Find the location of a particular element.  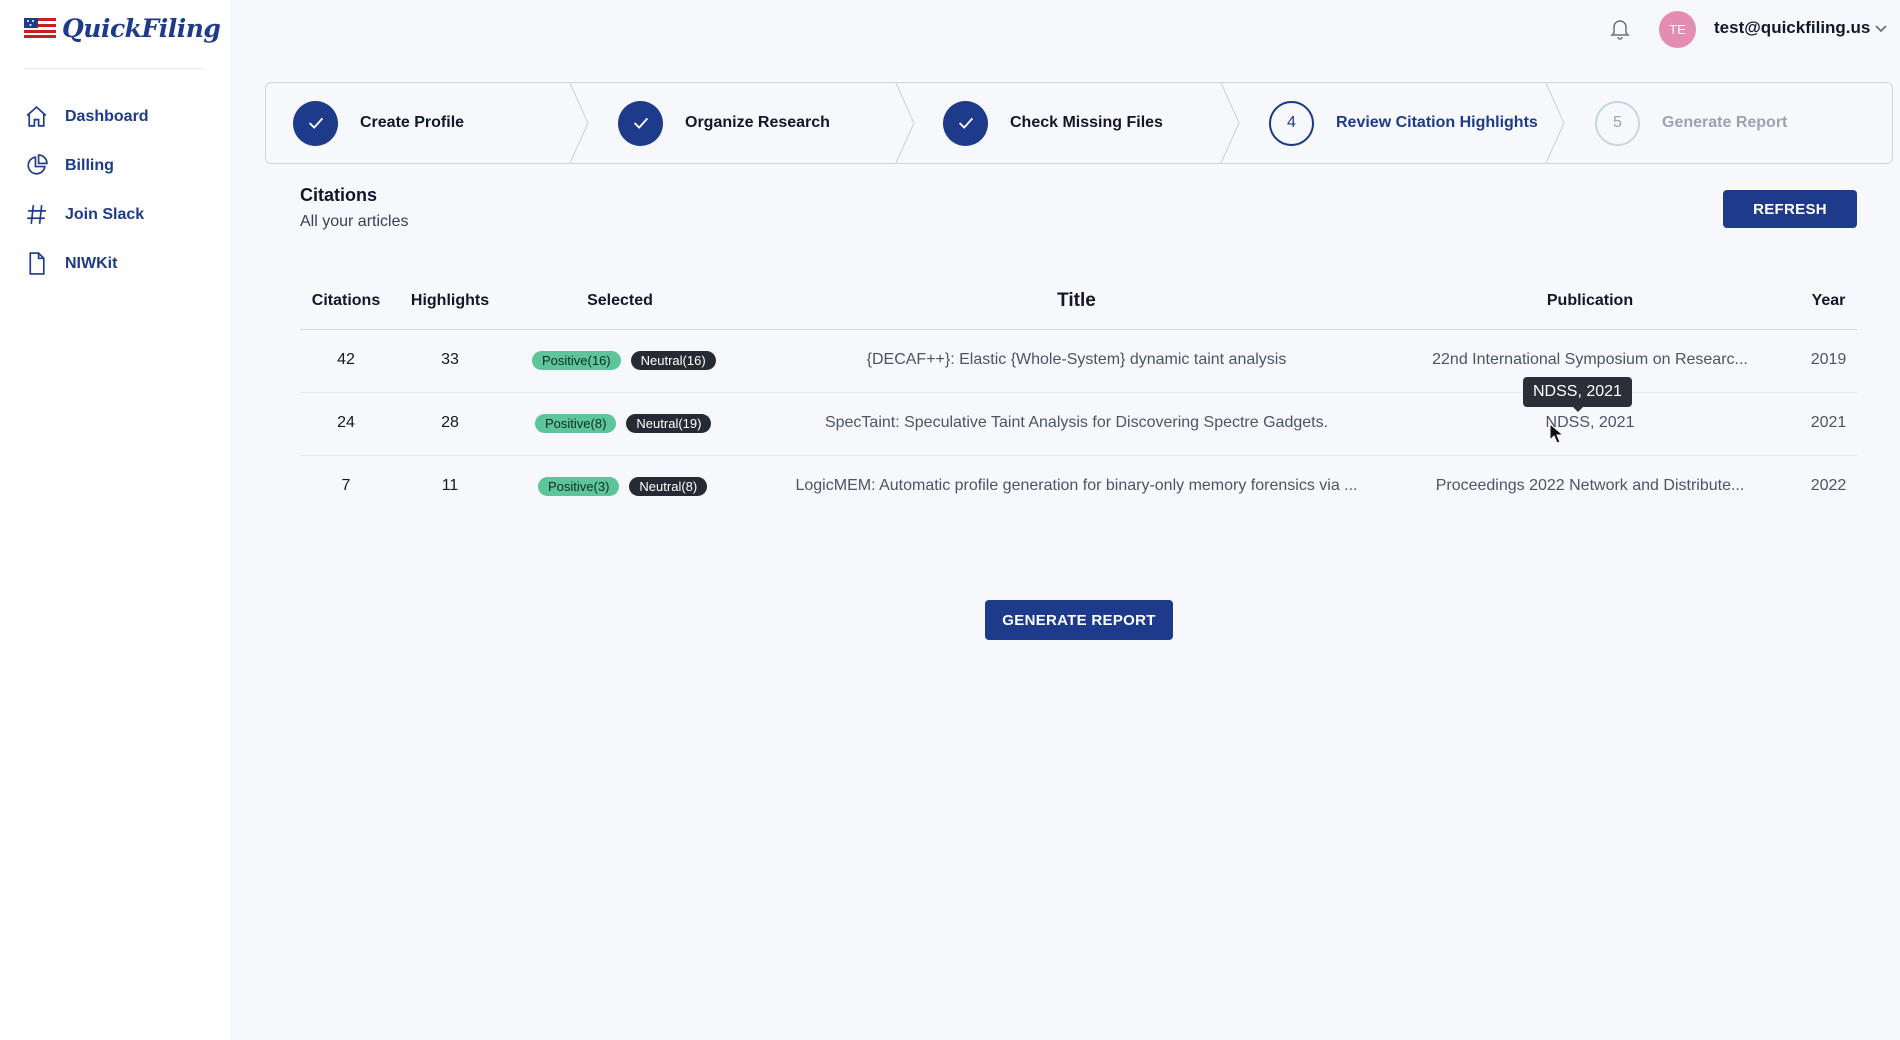

column-header-citations: Citations is located at coordinates (346, 301).